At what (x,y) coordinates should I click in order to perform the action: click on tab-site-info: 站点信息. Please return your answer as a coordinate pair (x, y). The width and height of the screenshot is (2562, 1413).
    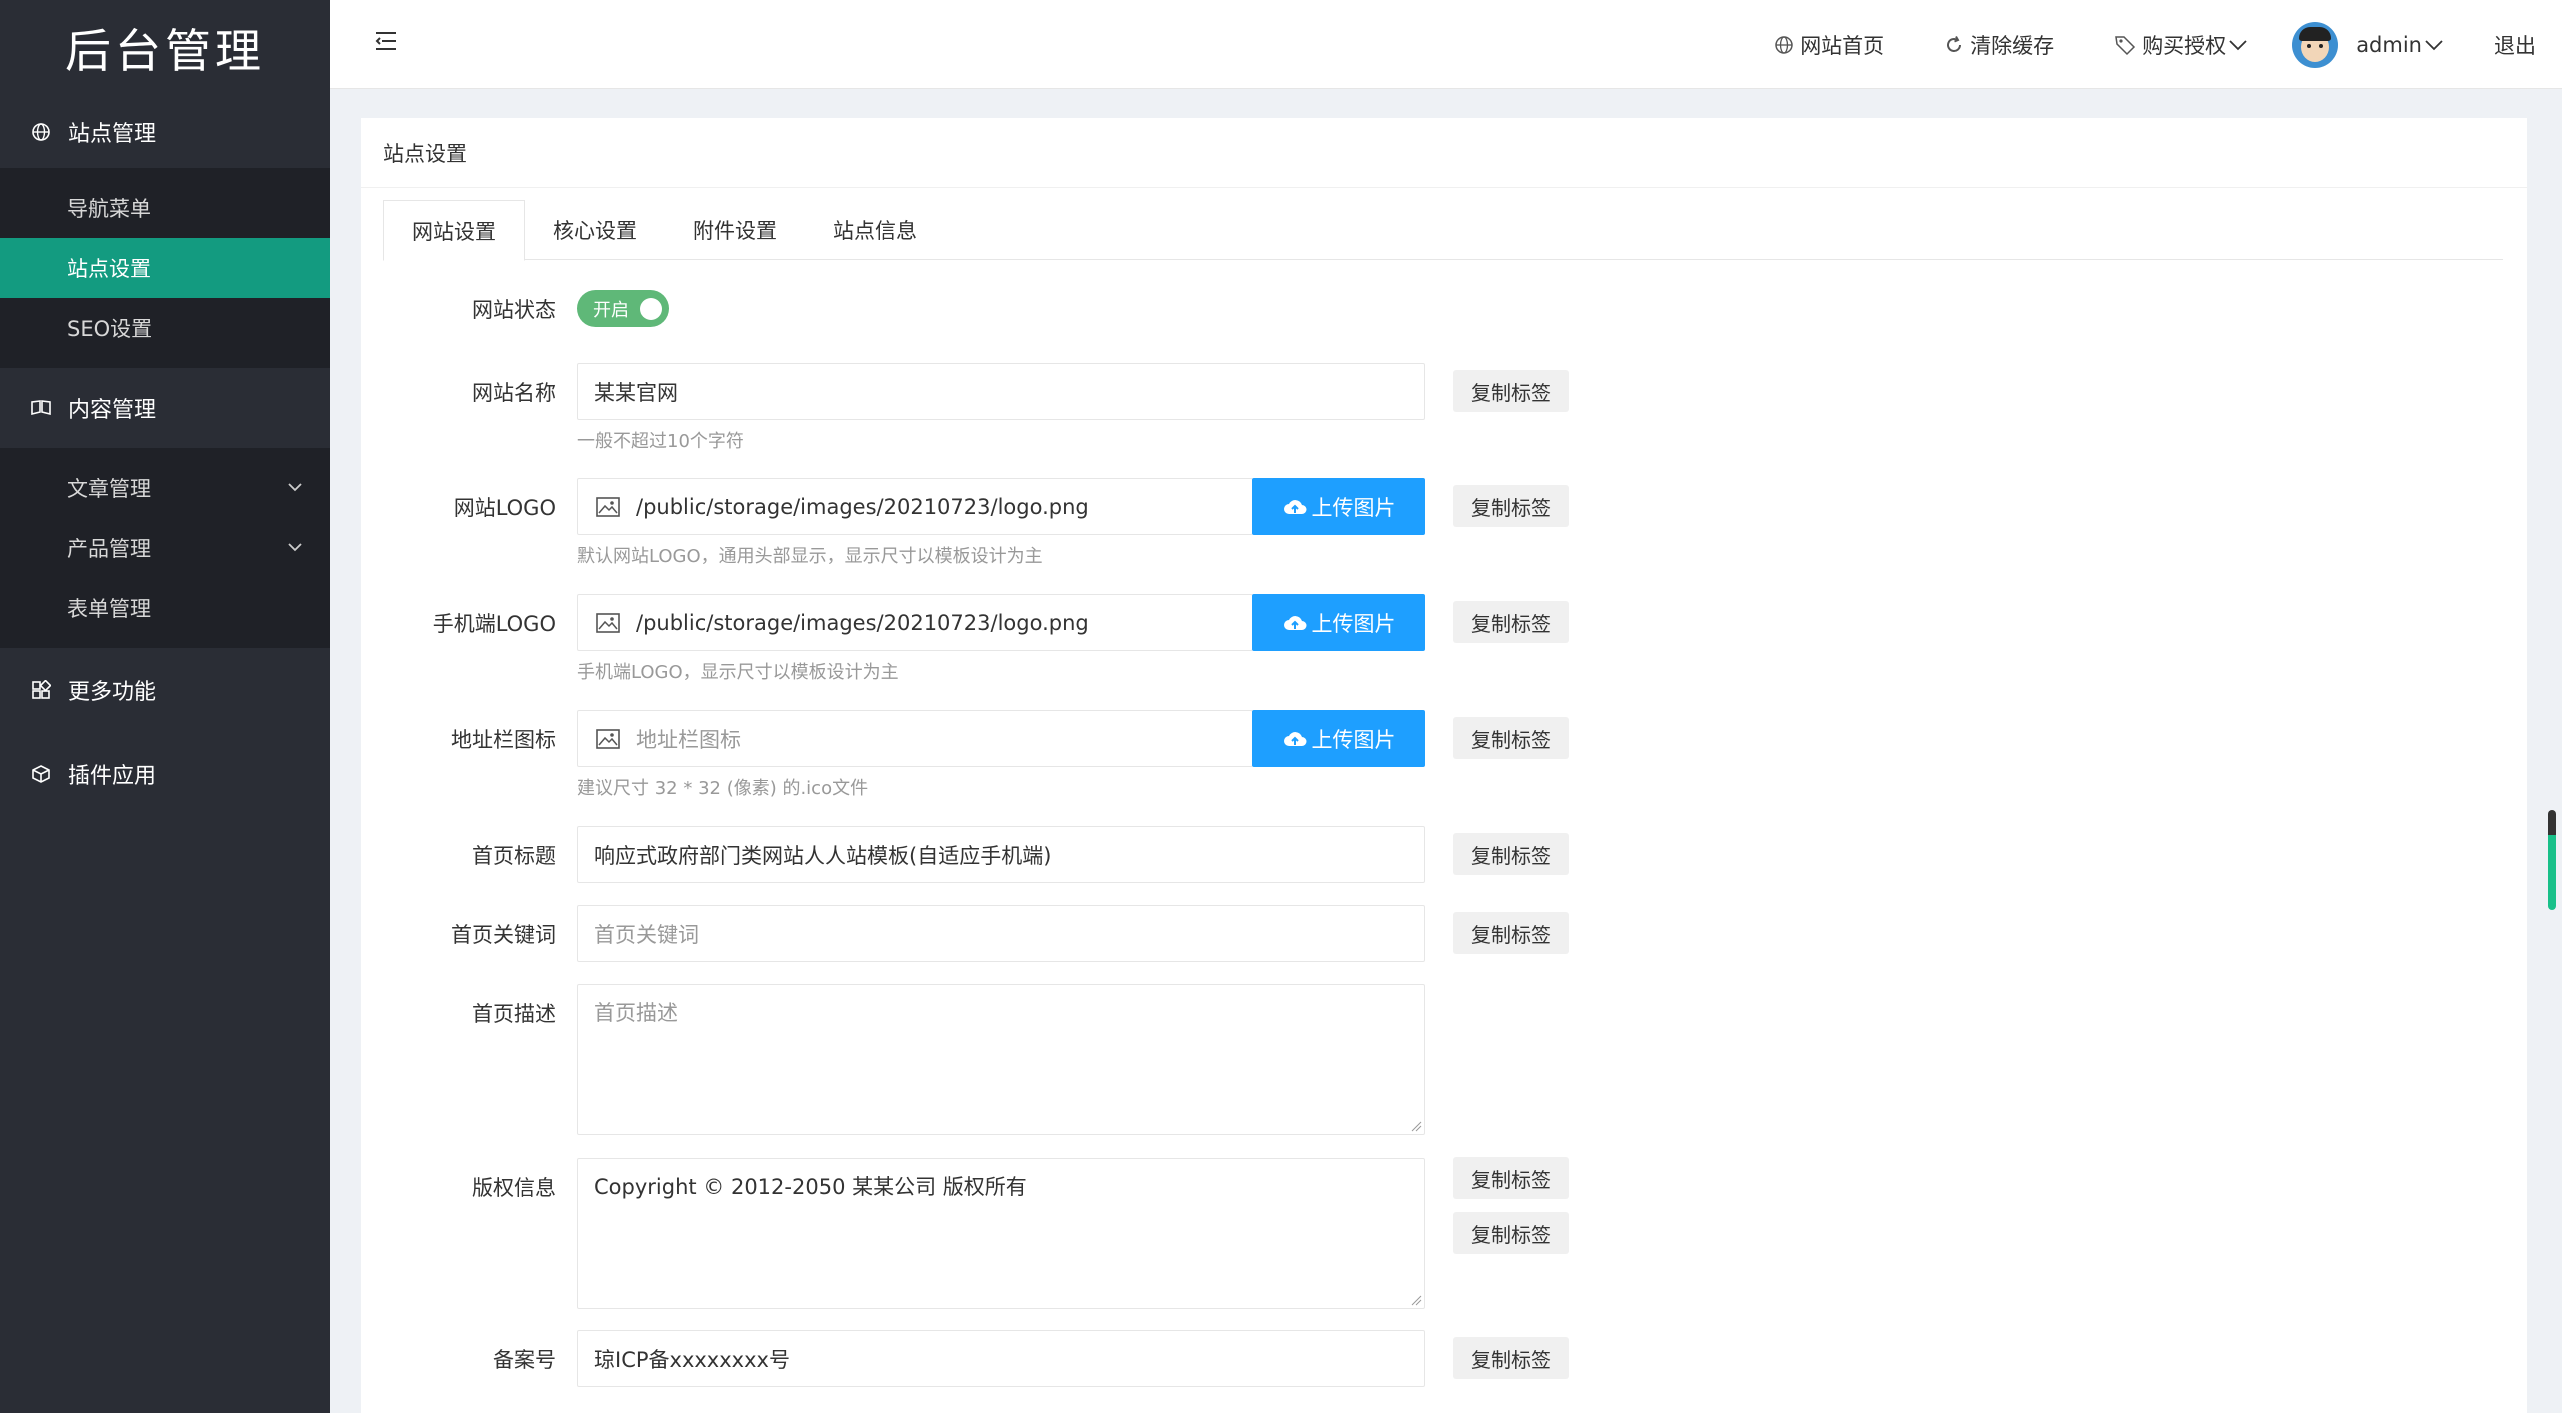
    Looking at the image, I should click on (875, 230).